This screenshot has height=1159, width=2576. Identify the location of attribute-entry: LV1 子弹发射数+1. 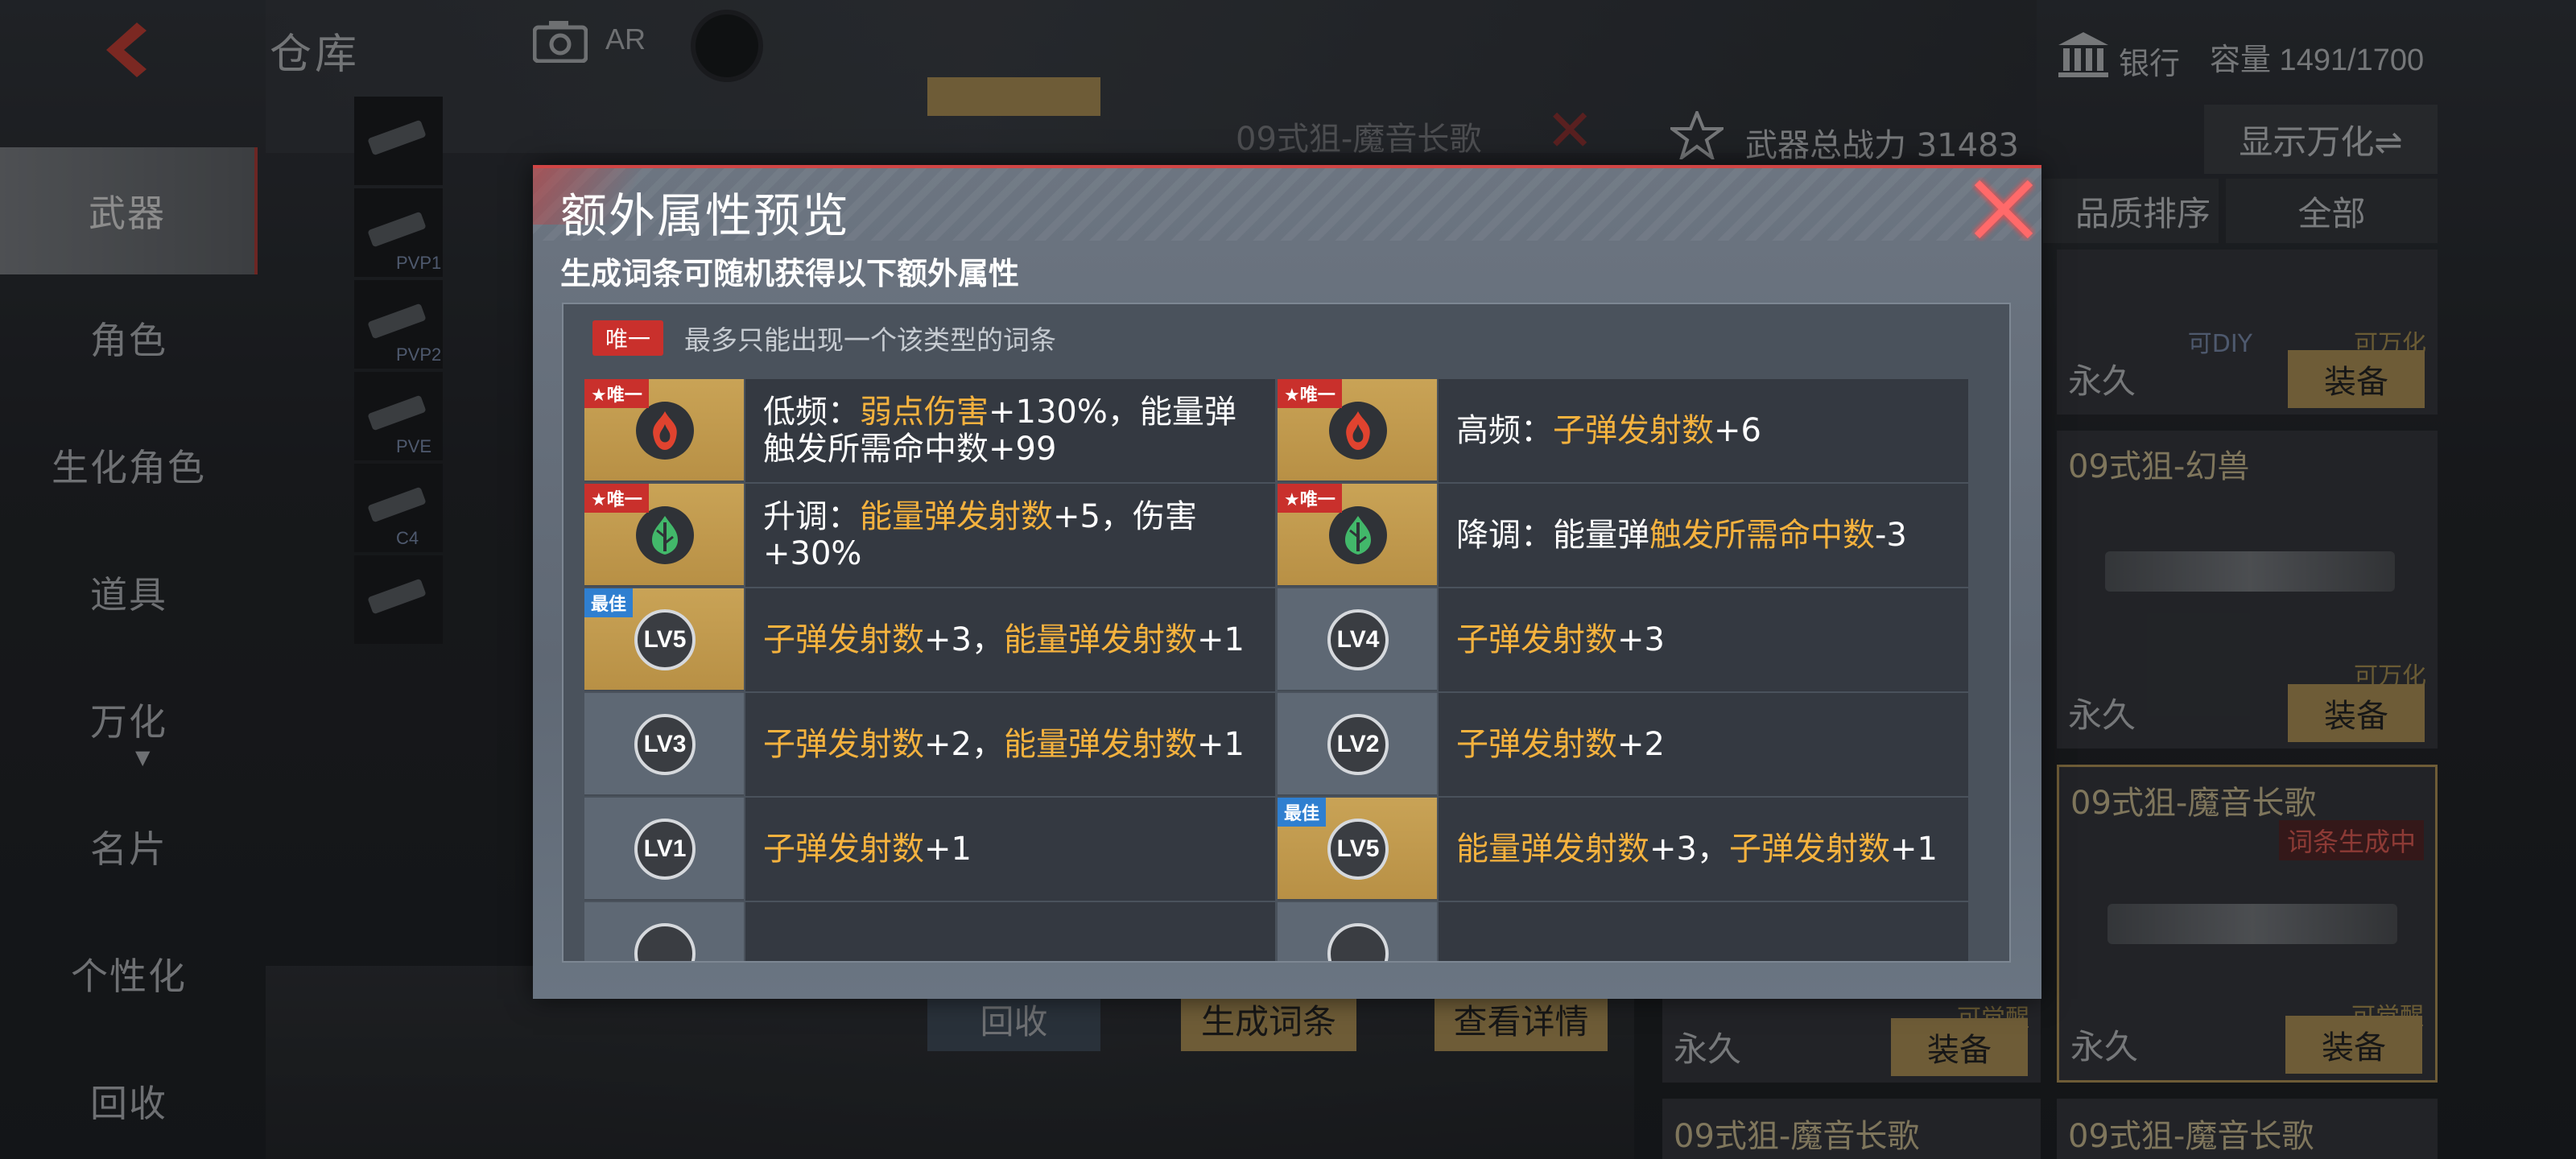
(930, 849).